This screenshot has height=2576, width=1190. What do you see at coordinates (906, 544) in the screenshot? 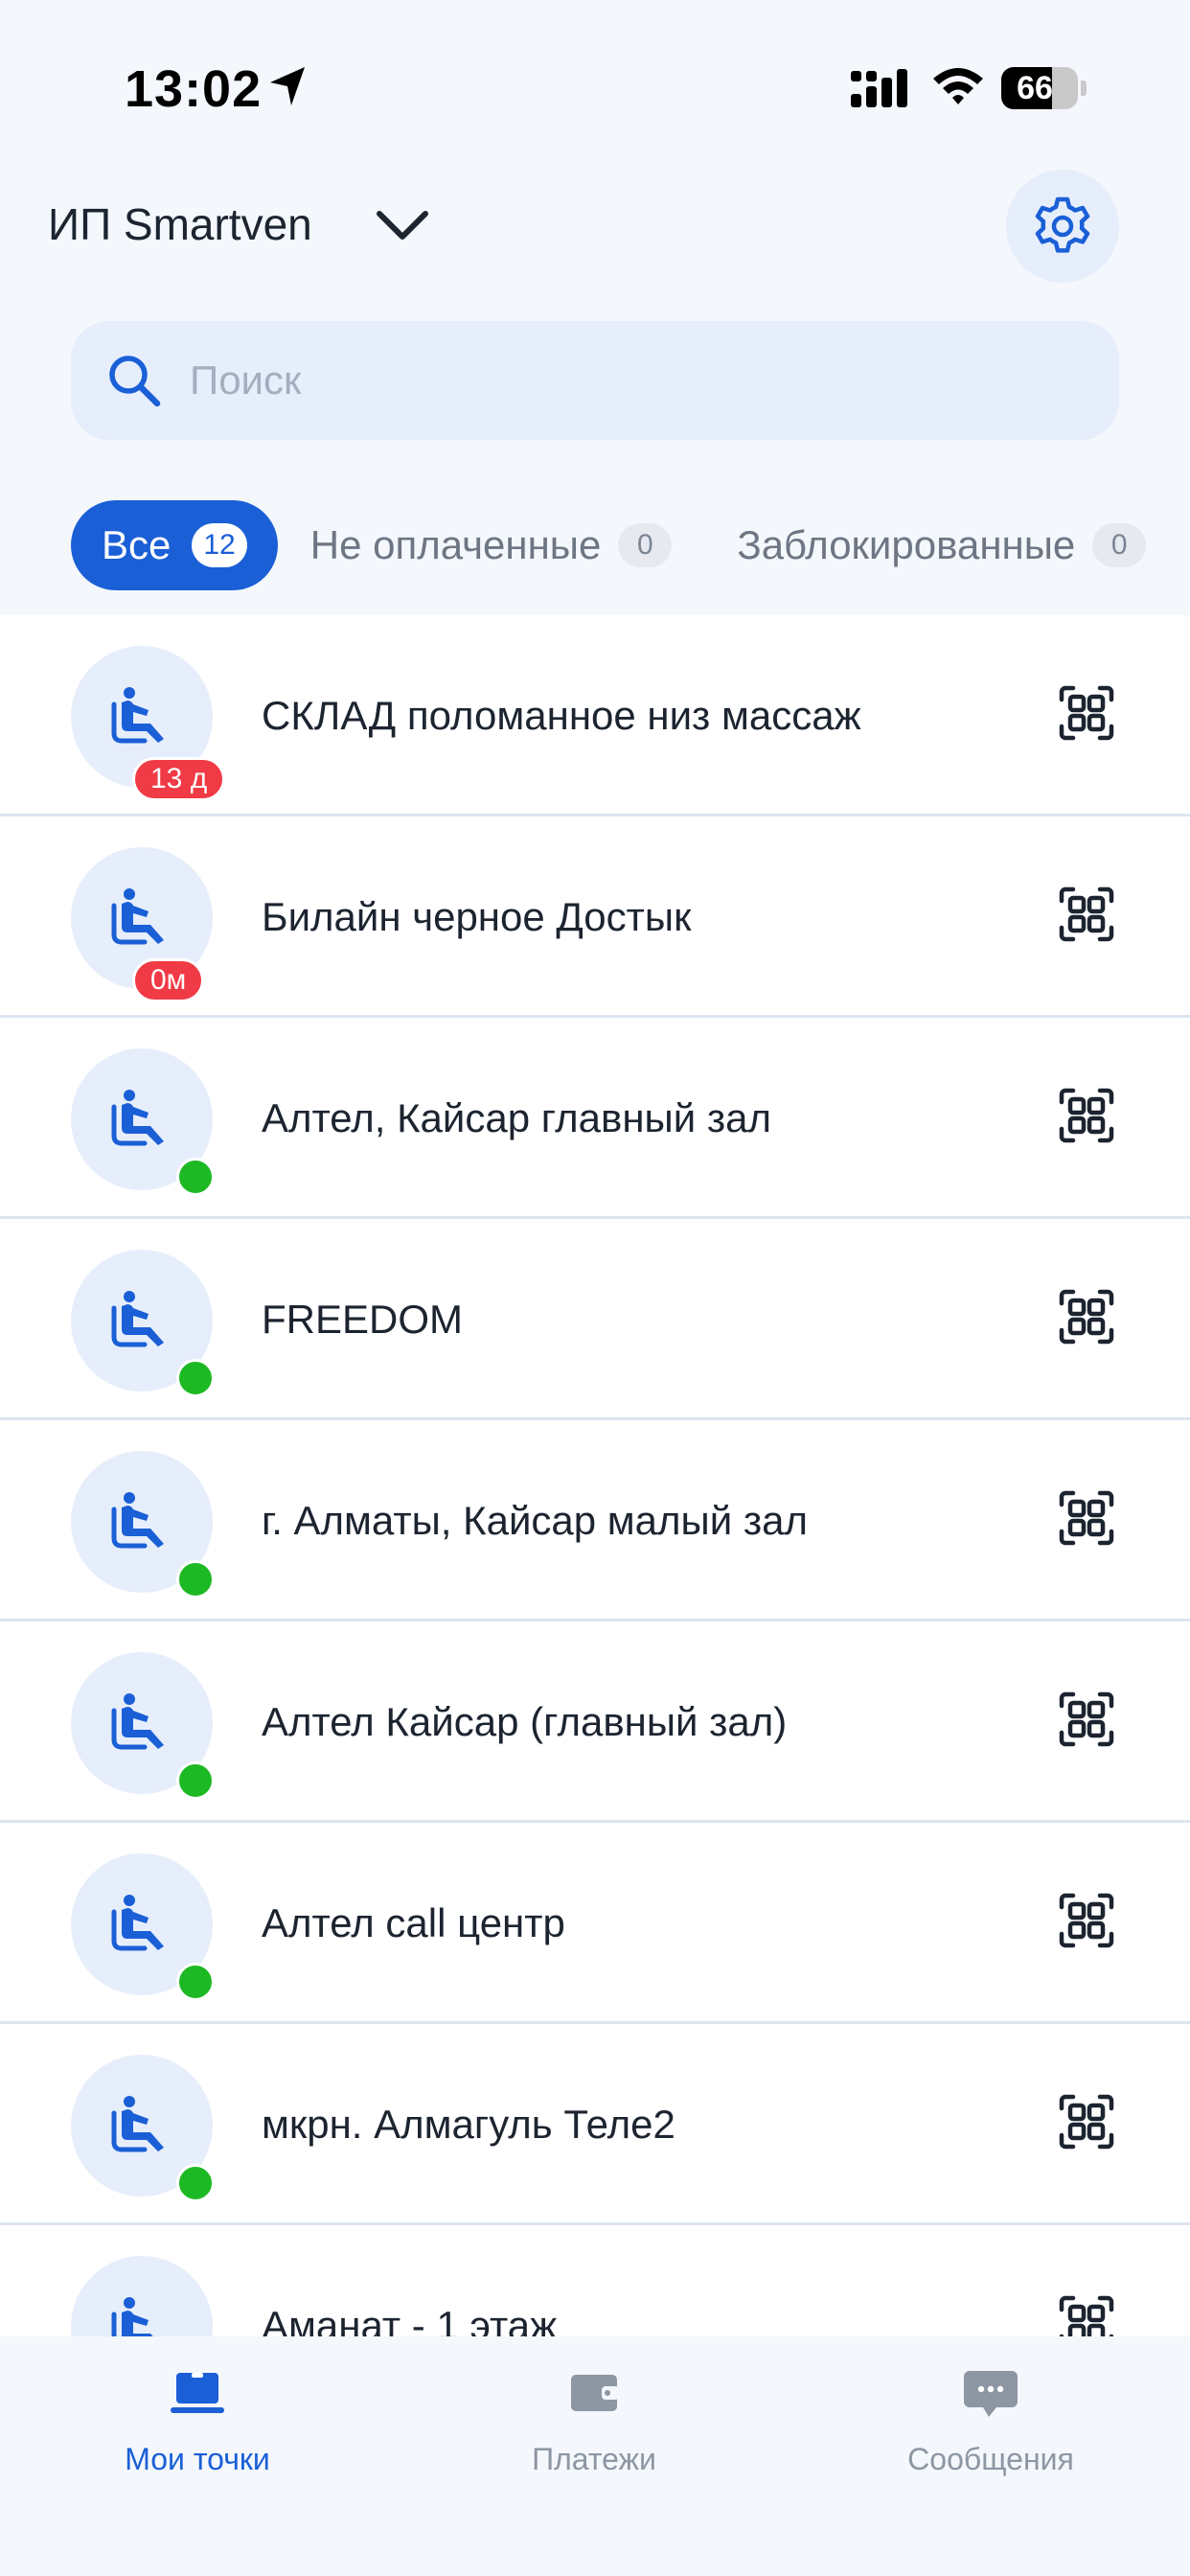
I see `tab-label: Заблокированные` at bounding box center [906, 544].